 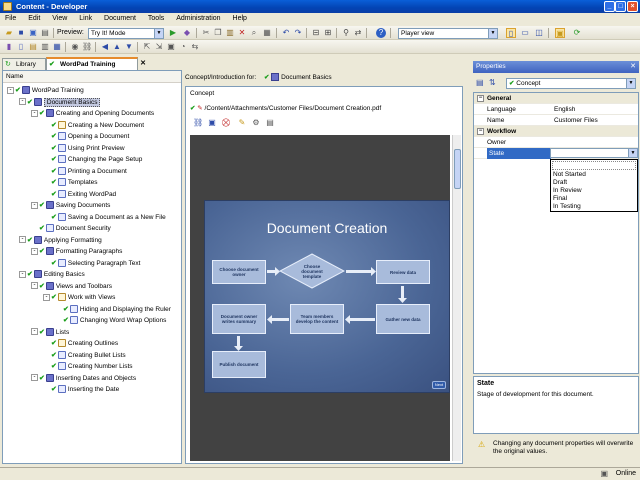 I want to click on tree-item: - ✔ Work with Views, so click(x=79, y=297).